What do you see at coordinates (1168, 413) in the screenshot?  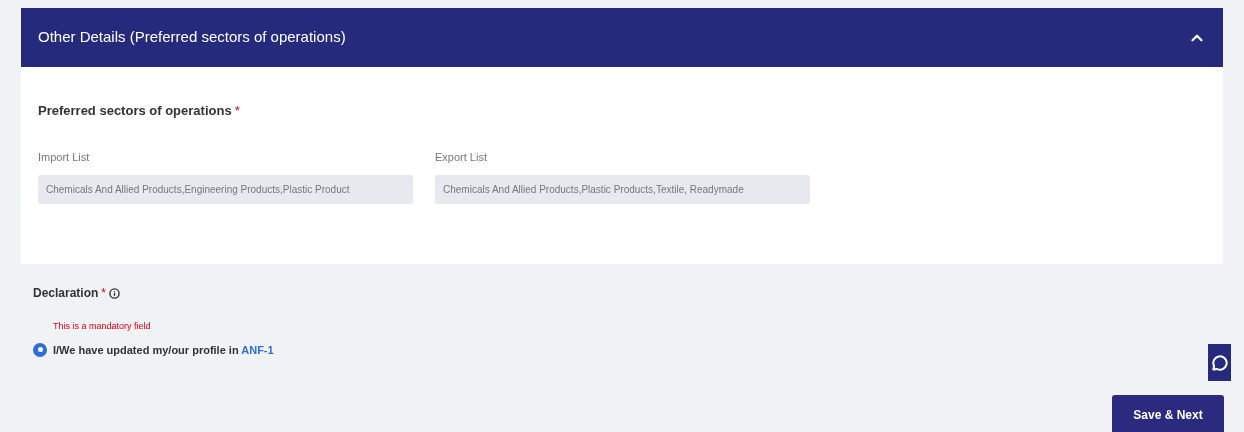 I see `save-next-button: Save & Next` at bounding box center [1168, 413].